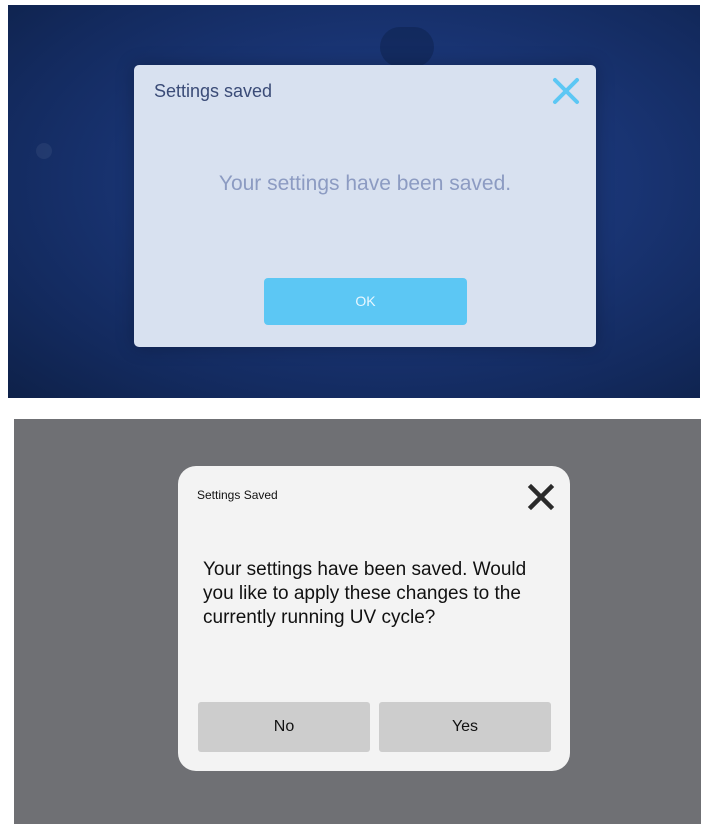 This screenshot has width=701, height=824. Describe the element at coordinates (407, 47) in the screenshot. I see `background-heart-icon` at that location.